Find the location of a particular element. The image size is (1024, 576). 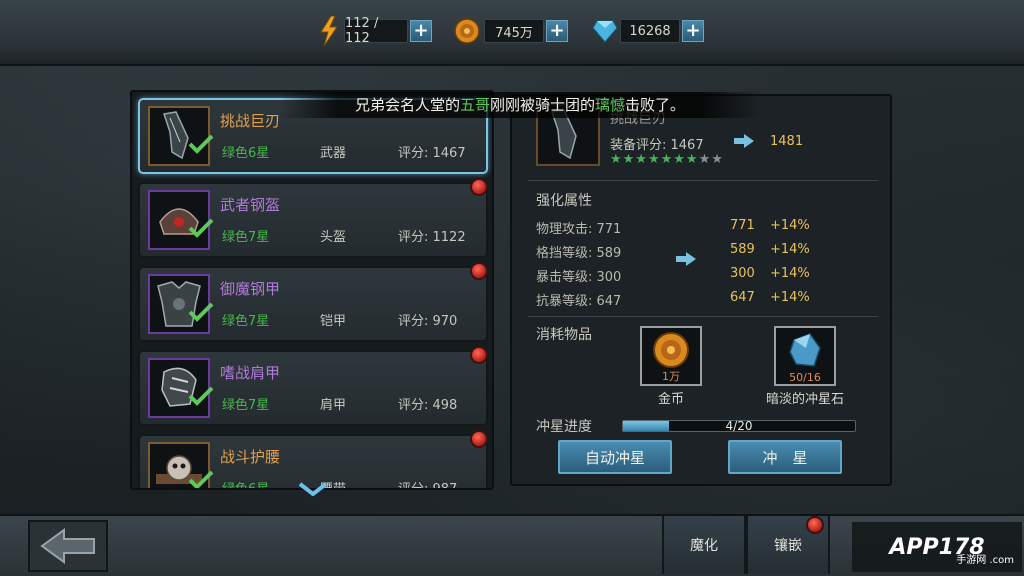

banner-text: 兄弟会名人堂的 is located at coordinates (407, 105).